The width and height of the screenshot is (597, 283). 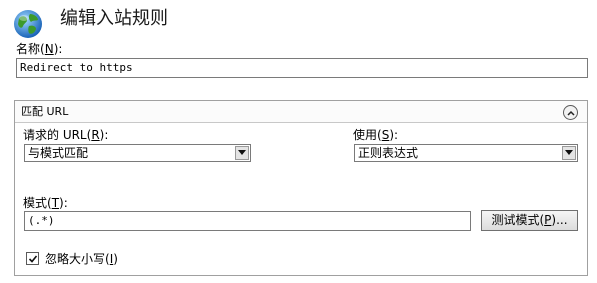 I want to click on pattern-label: 模式(T):, so click(x=45, y=203).